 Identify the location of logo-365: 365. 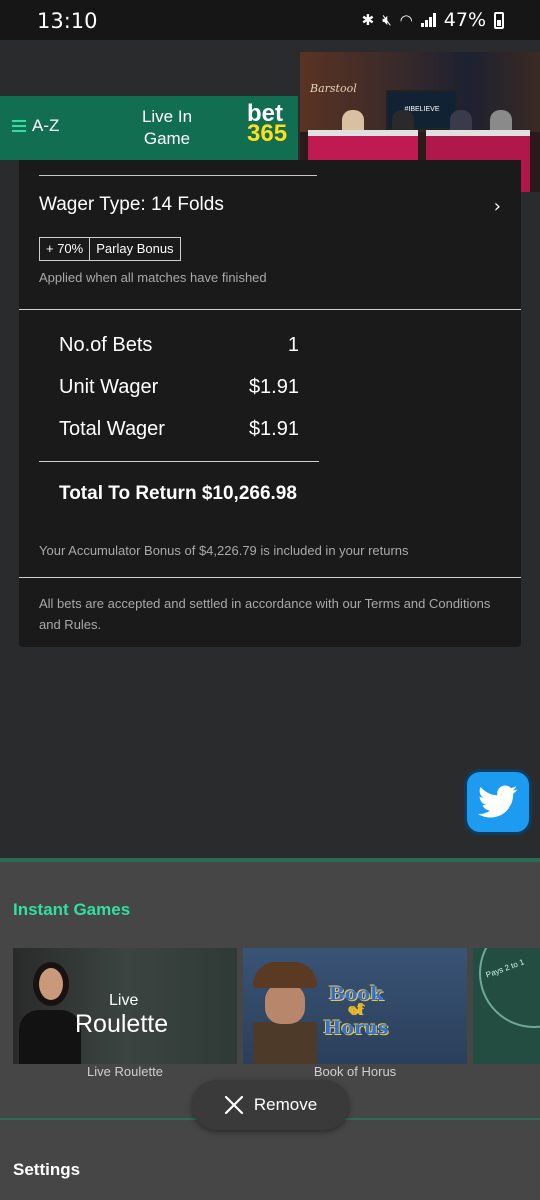
(267, 133).